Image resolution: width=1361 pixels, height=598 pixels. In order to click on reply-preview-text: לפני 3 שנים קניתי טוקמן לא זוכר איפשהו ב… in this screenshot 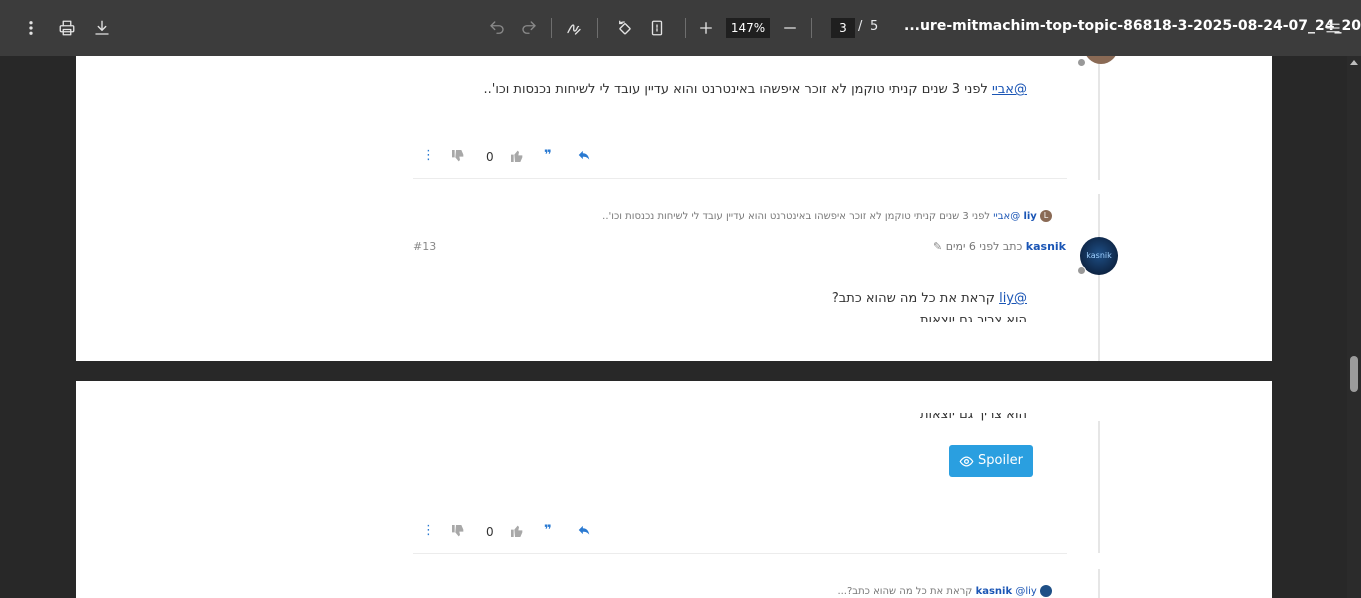, I will do `click(798, 216)`.